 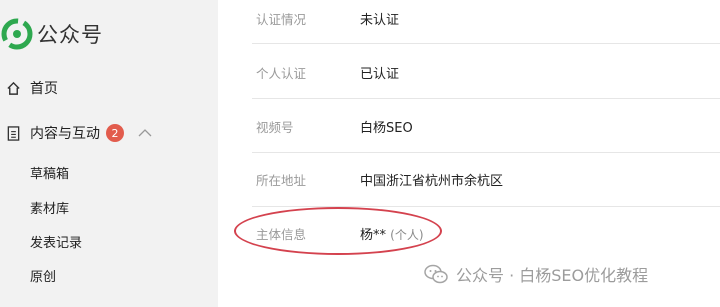 I want to click on home-icon, so click(x=13, y=88).